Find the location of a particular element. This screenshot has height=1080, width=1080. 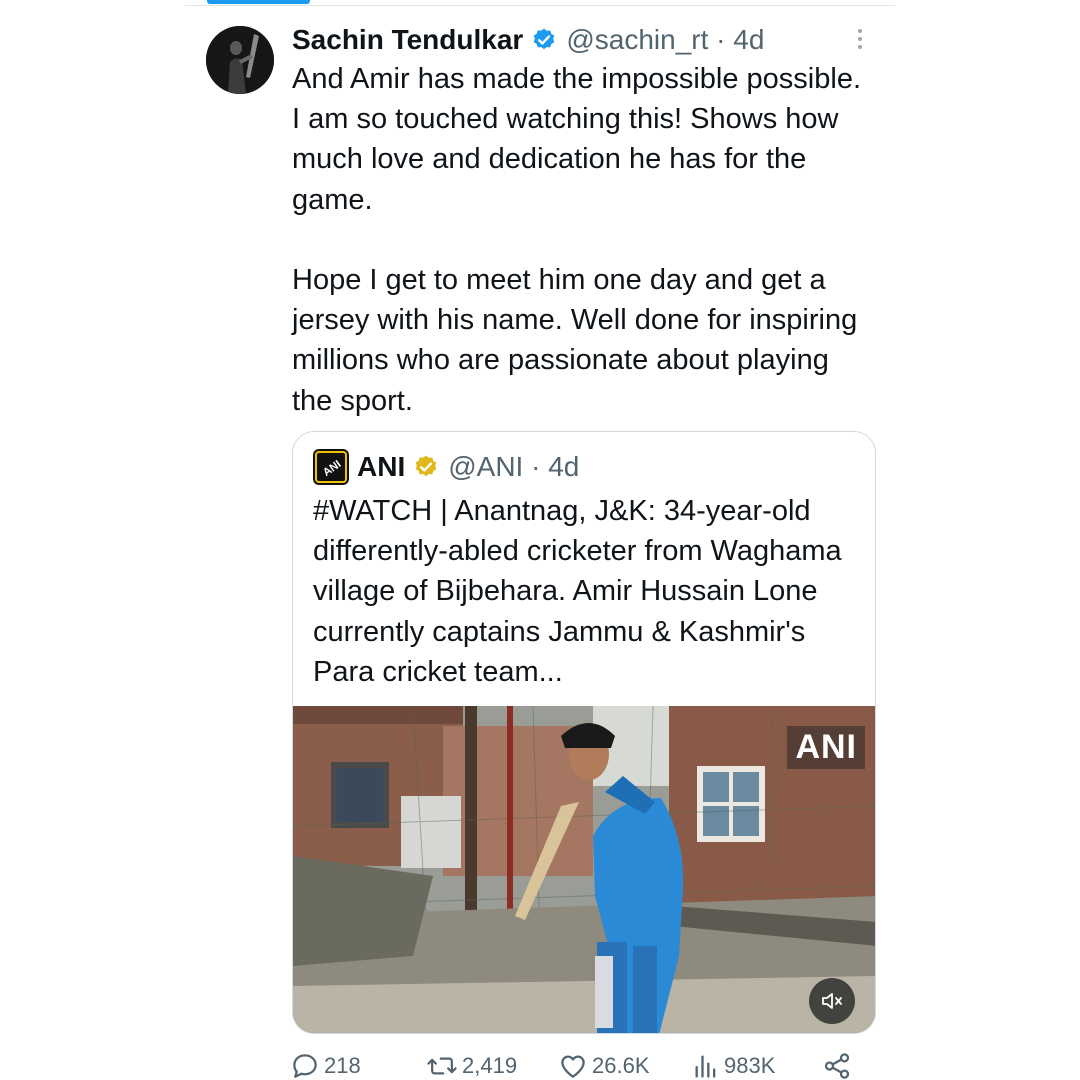

top-divider is located at coordinates (540, 5).